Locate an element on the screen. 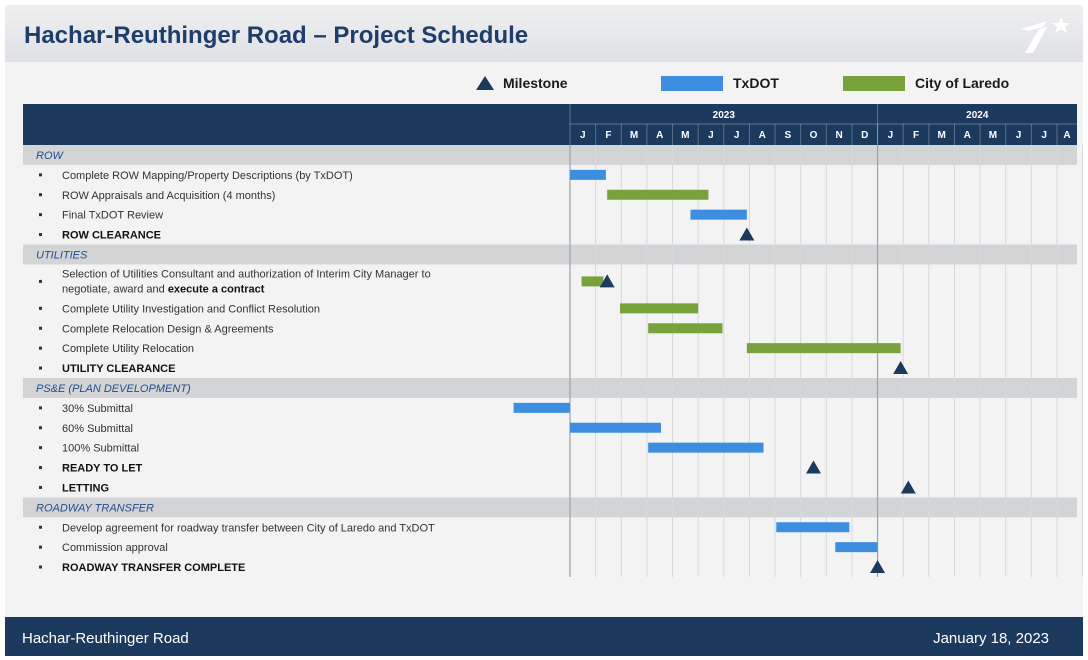 The height and width of the screenshot is (660, 1088). footer-date: January 18, 2023 is located at coordinates (991, 638).